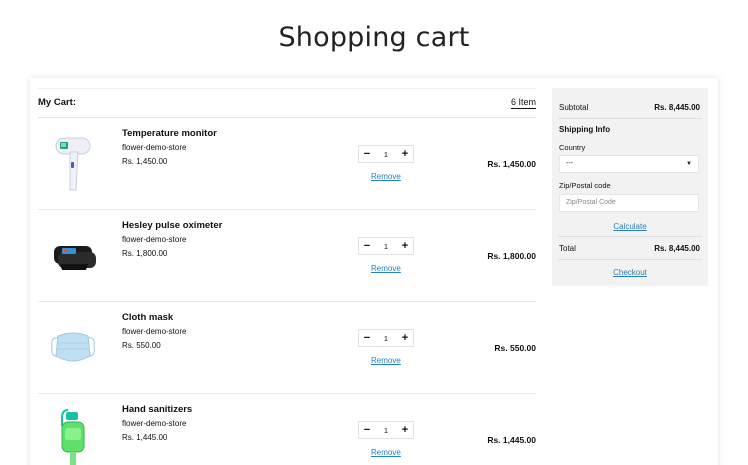 This screenshot has width=748, height=465. I want to click on country-select: --- ▼, so click(629, 164).